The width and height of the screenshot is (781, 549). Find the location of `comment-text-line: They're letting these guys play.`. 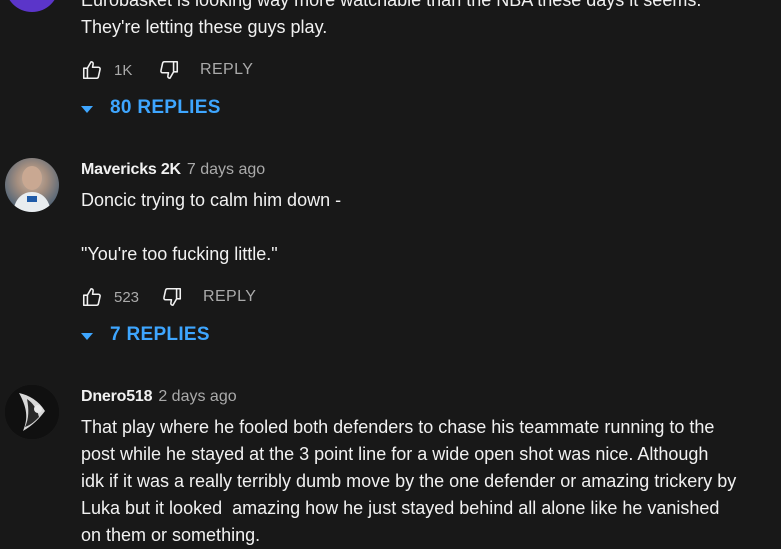

comment-text-line: They're letting these guys play. is located at coordinates (204, 27).